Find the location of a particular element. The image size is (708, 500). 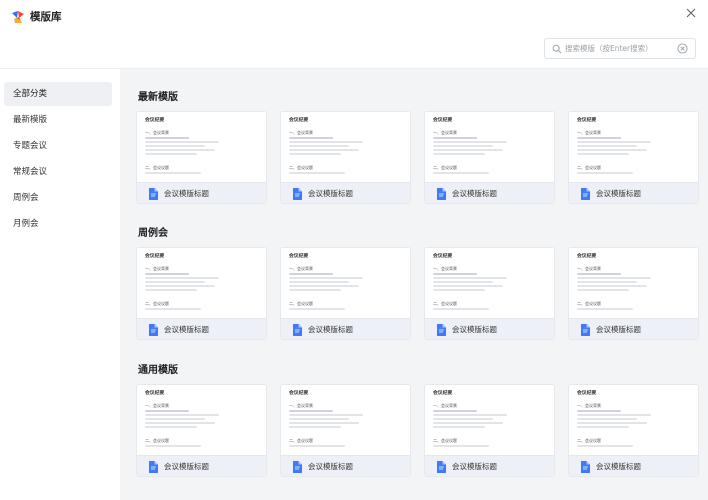

sidebar-item-latest: 最新模版 is located at coordinates (58, 120).